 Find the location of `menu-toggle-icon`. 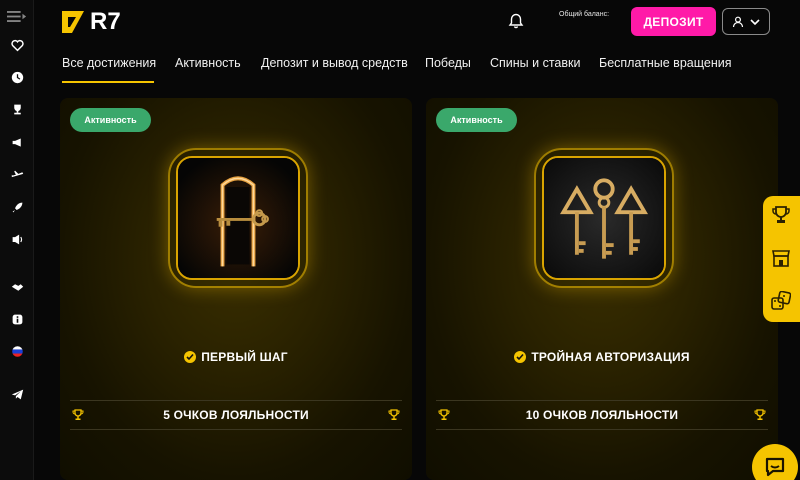

menu-toggle-icon is located at coordinates (17, 16).